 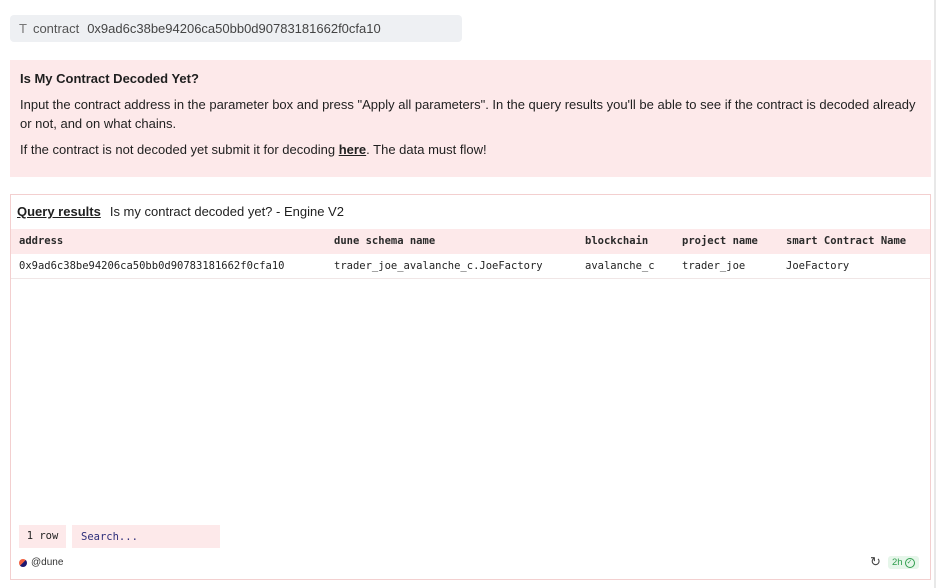 What do you see at coordinates (720, 241) in the screenshot?
I see `column-header: project name` at bounding box center [720, 241].